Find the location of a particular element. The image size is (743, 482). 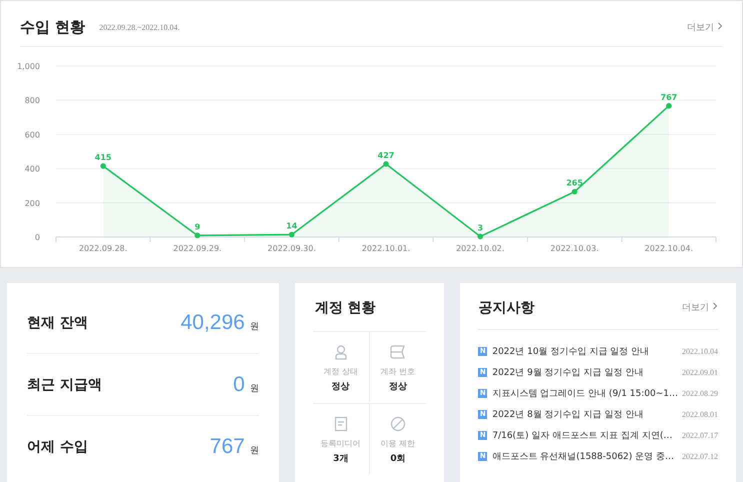

data-label: 14 is located at coordinates (292, 226).